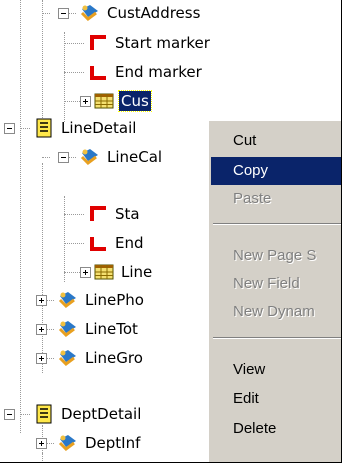  What do you see at coordinates (158, 72) in the screenshot?
I see `tree-node-label: End marker` at bounding box center [158, 72].